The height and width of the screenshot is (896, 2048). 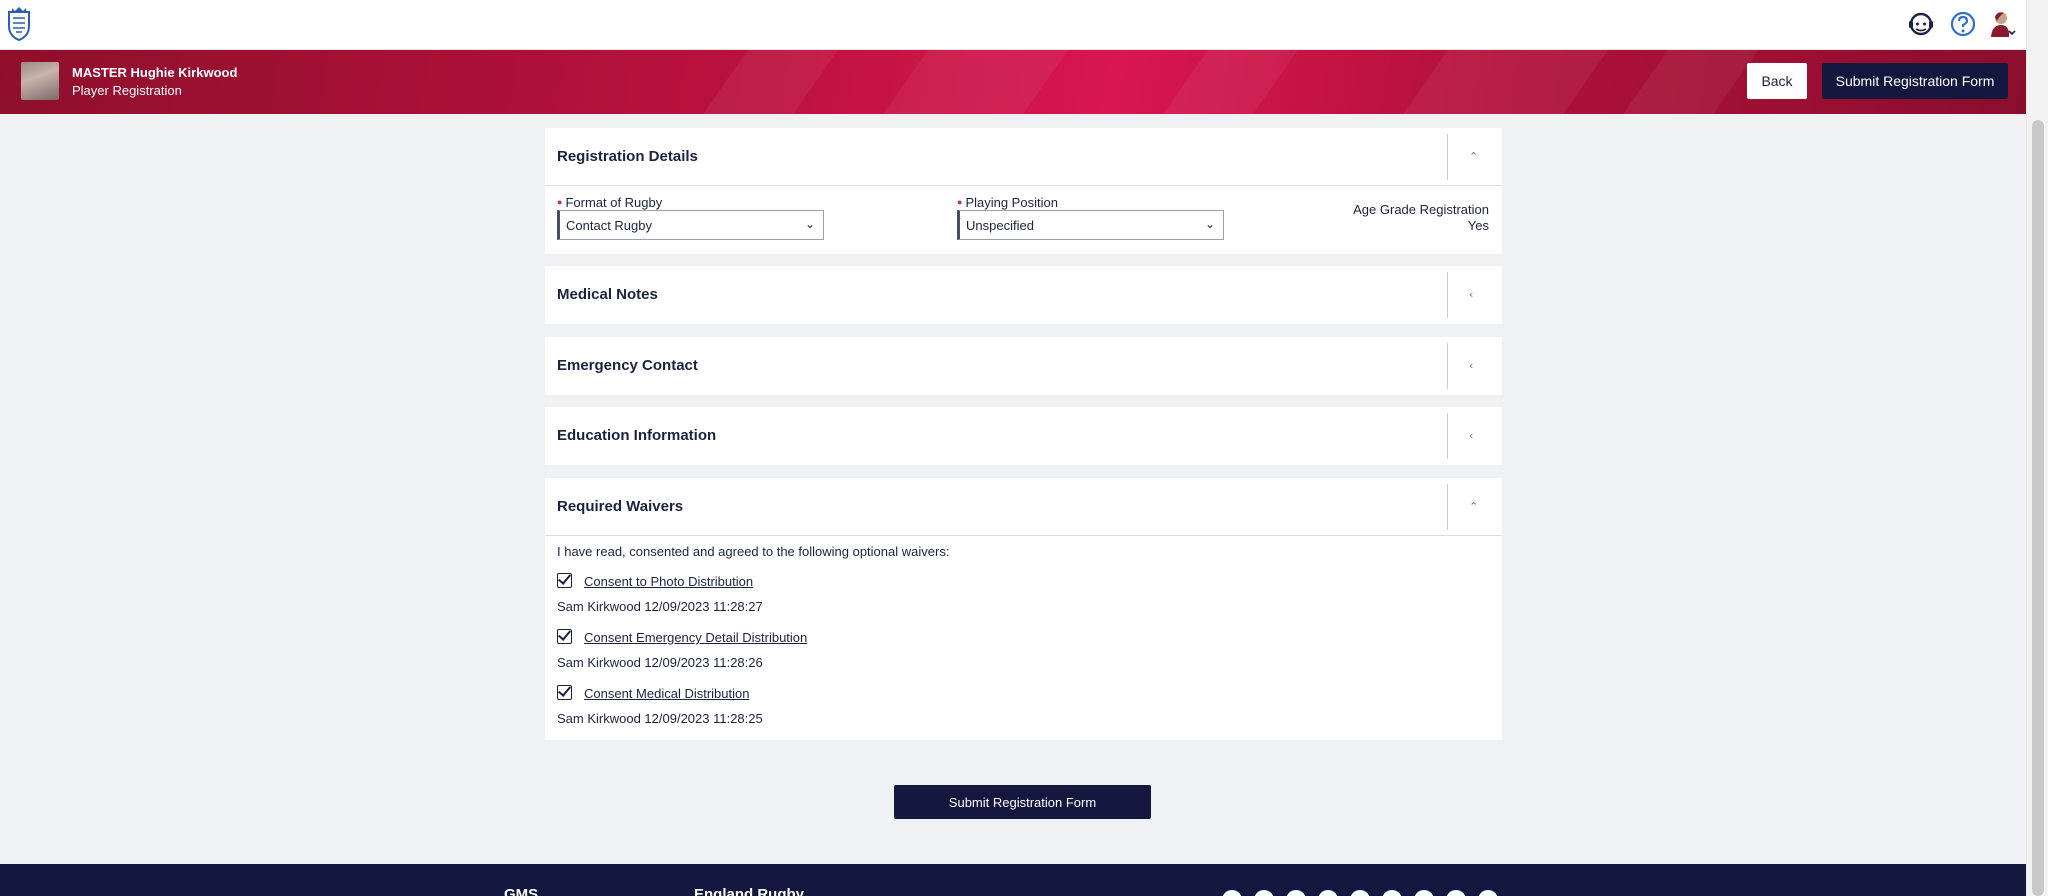 What do you see at coordinates (521, 891) in the screenshot?
I see `footer-gms-heading: GMS` at bounding box center [521, 891].